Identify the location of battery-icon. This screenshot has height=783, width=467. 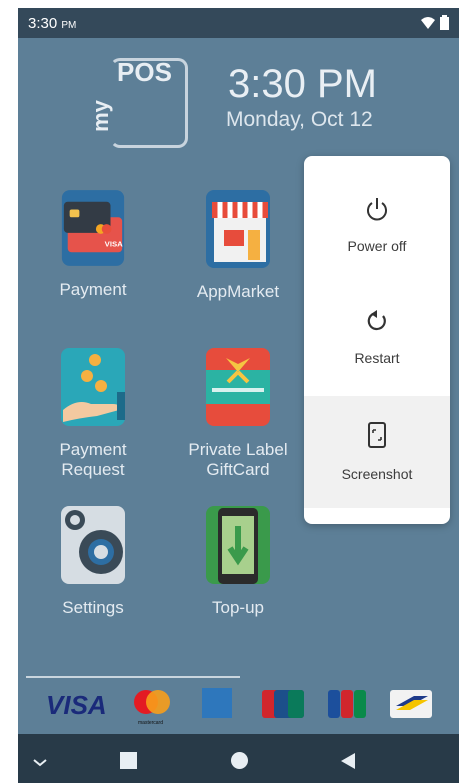
(444, 22).